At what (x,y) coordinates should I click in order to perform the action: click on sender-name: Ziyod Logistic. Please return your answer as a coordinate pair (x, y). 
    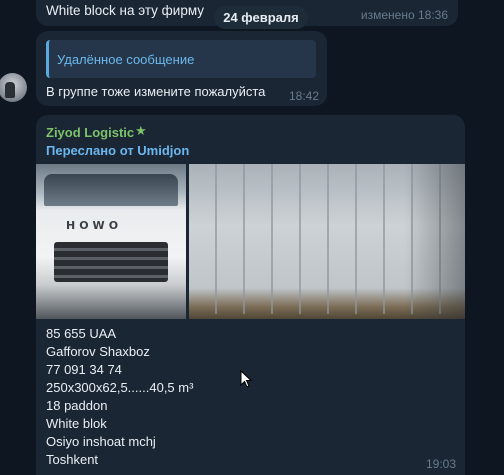
    Looking at the image, I should click on (90, 132).